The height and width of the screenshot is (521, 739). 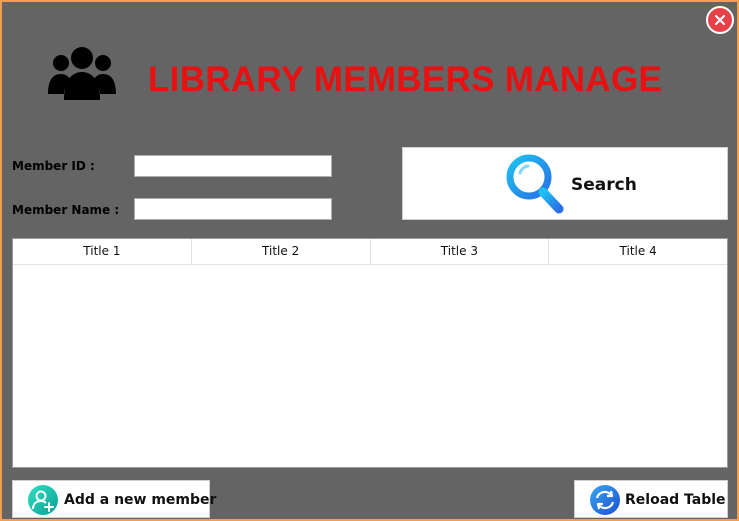 What do you see at coordinates (604, 185) in the screenshot?
I see `search-button-label: Search` at bounding box center [604, 185].